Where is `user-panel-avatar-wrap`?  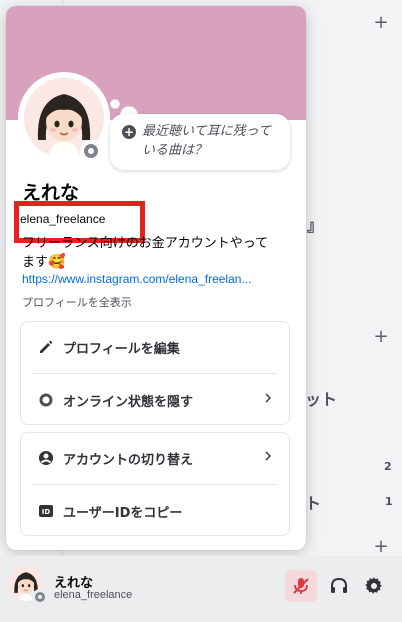 user-panel-avatar-wrap is located at coordinates (28, 585).